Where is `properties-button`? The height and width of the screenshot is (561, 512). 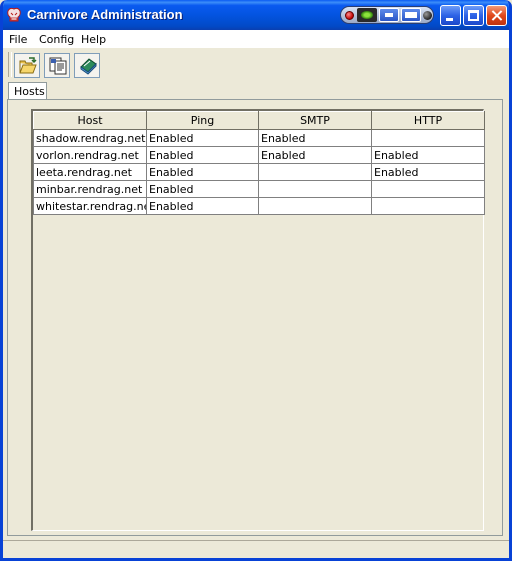 properties-button is located at coordinates (57, 65).